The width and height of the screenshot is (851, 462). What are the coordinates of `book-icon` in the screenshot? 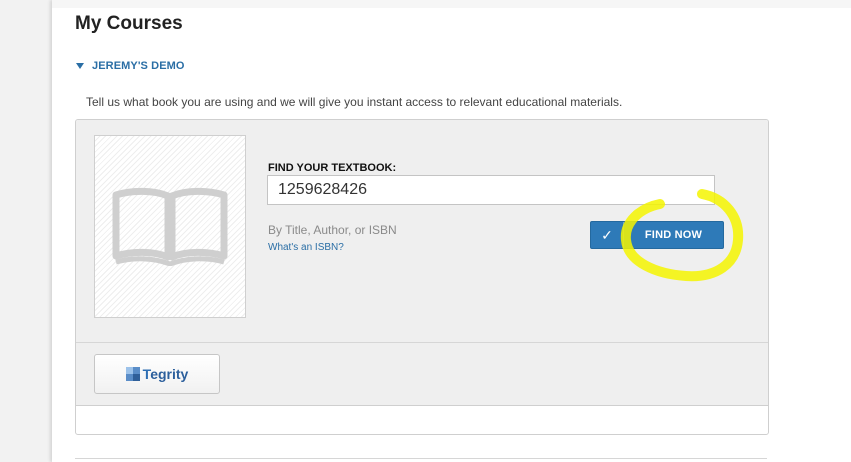 It's located at (170, 226).